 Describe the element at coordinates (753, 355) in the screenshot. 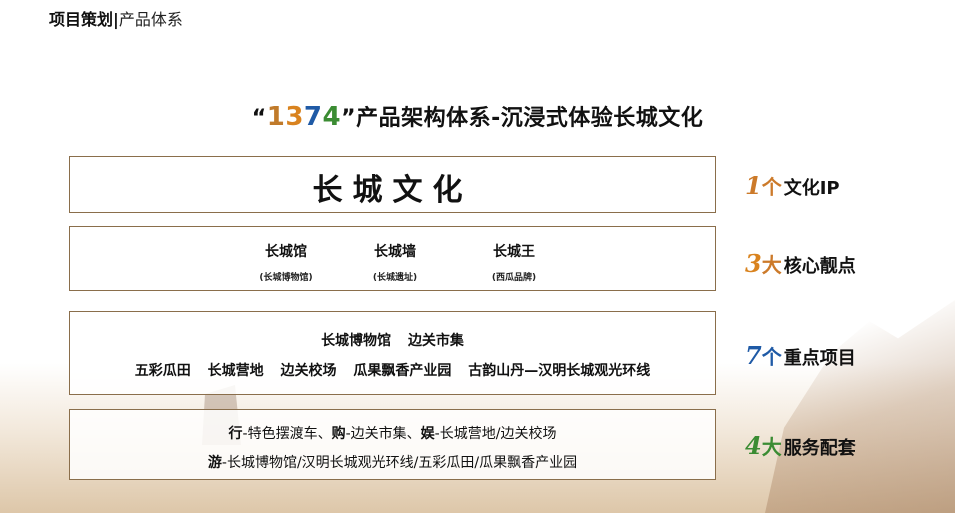

I see `side-label-number: 7` at that location.